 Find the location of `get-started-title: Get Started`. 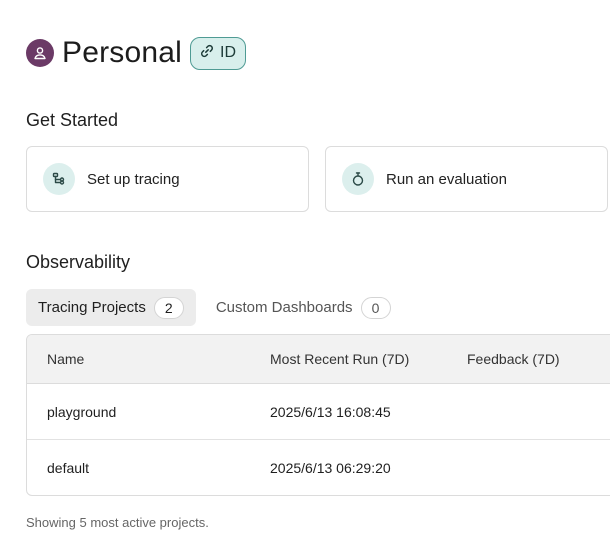

get-started-title: Get Started is located at coordinates (72, 120).